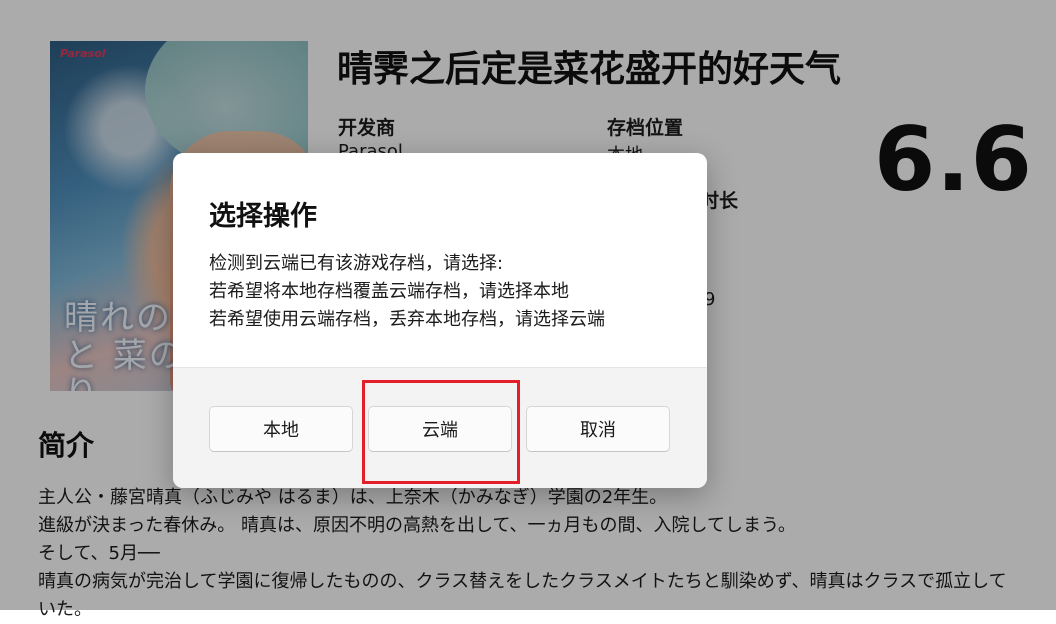 The width and height of the screenshot is (1056, 624). Describe the element at coordinates (281, 429) in the screenshot. I see `local-button: 本地` at that location.